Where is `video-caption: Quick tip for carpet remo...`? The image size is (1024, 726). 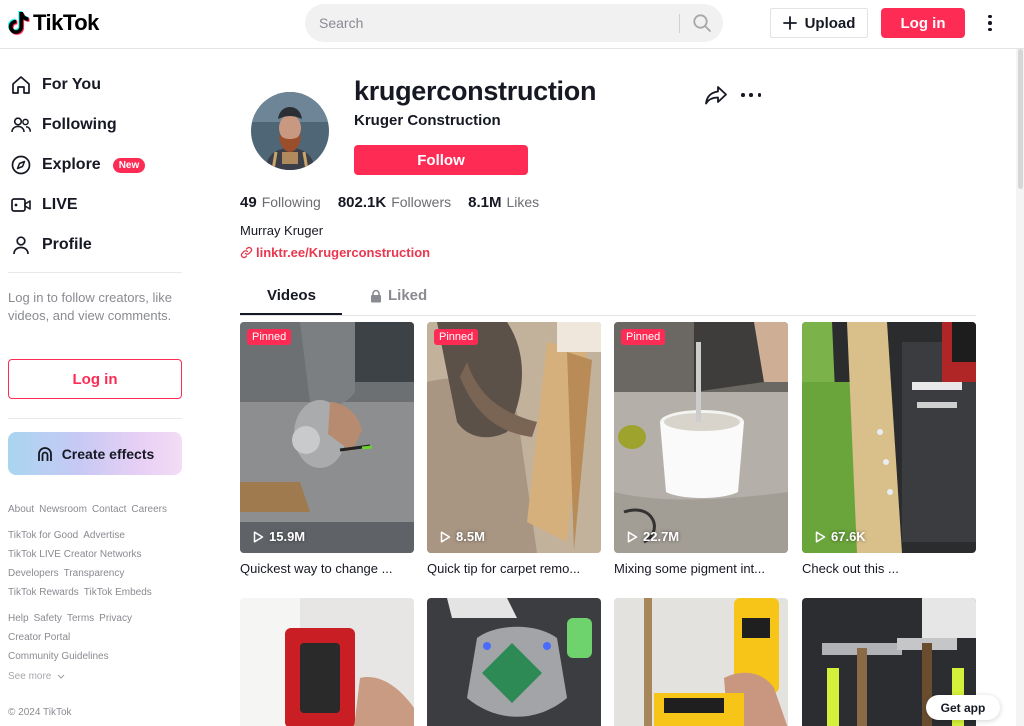
video-caption: Quick tip for carpet remo... is located at coordinates (514, 568).